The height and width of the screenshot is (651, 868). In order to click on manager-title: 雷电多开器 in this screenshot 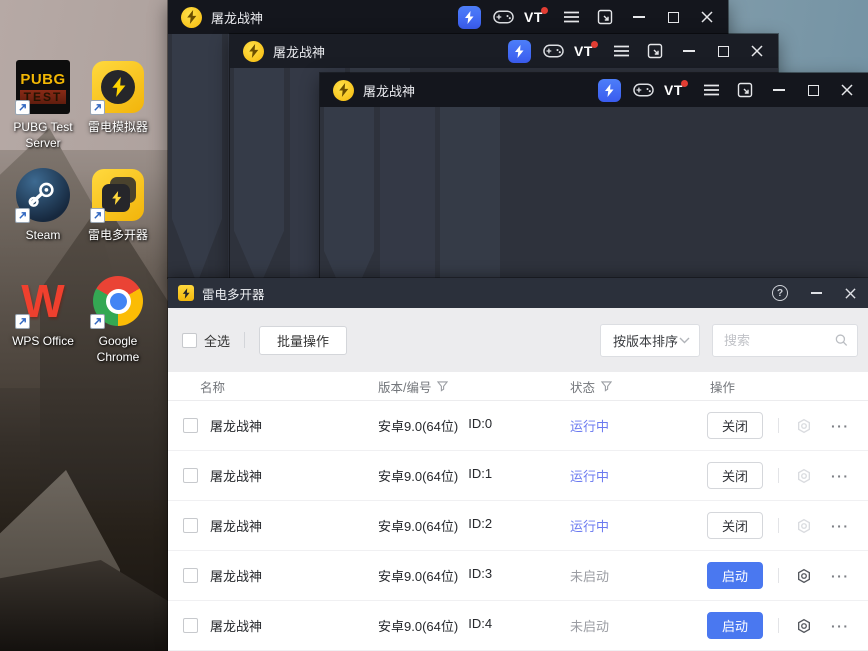, I will do `click(233, 294)`.